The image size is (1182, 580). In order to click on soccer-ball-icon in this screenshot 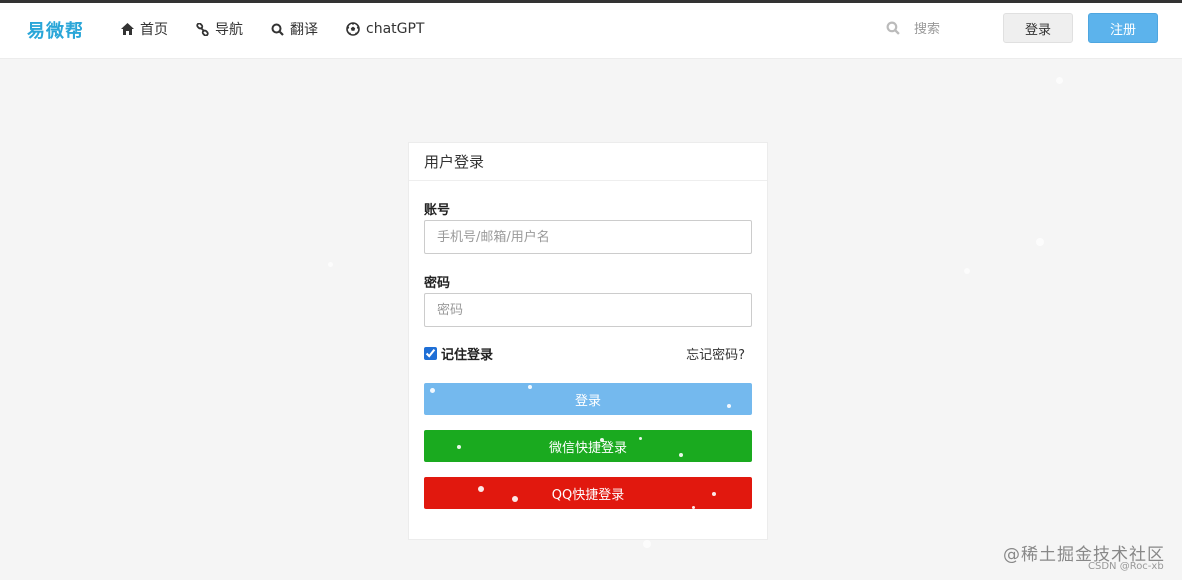, I will do `click(353, 29)`.